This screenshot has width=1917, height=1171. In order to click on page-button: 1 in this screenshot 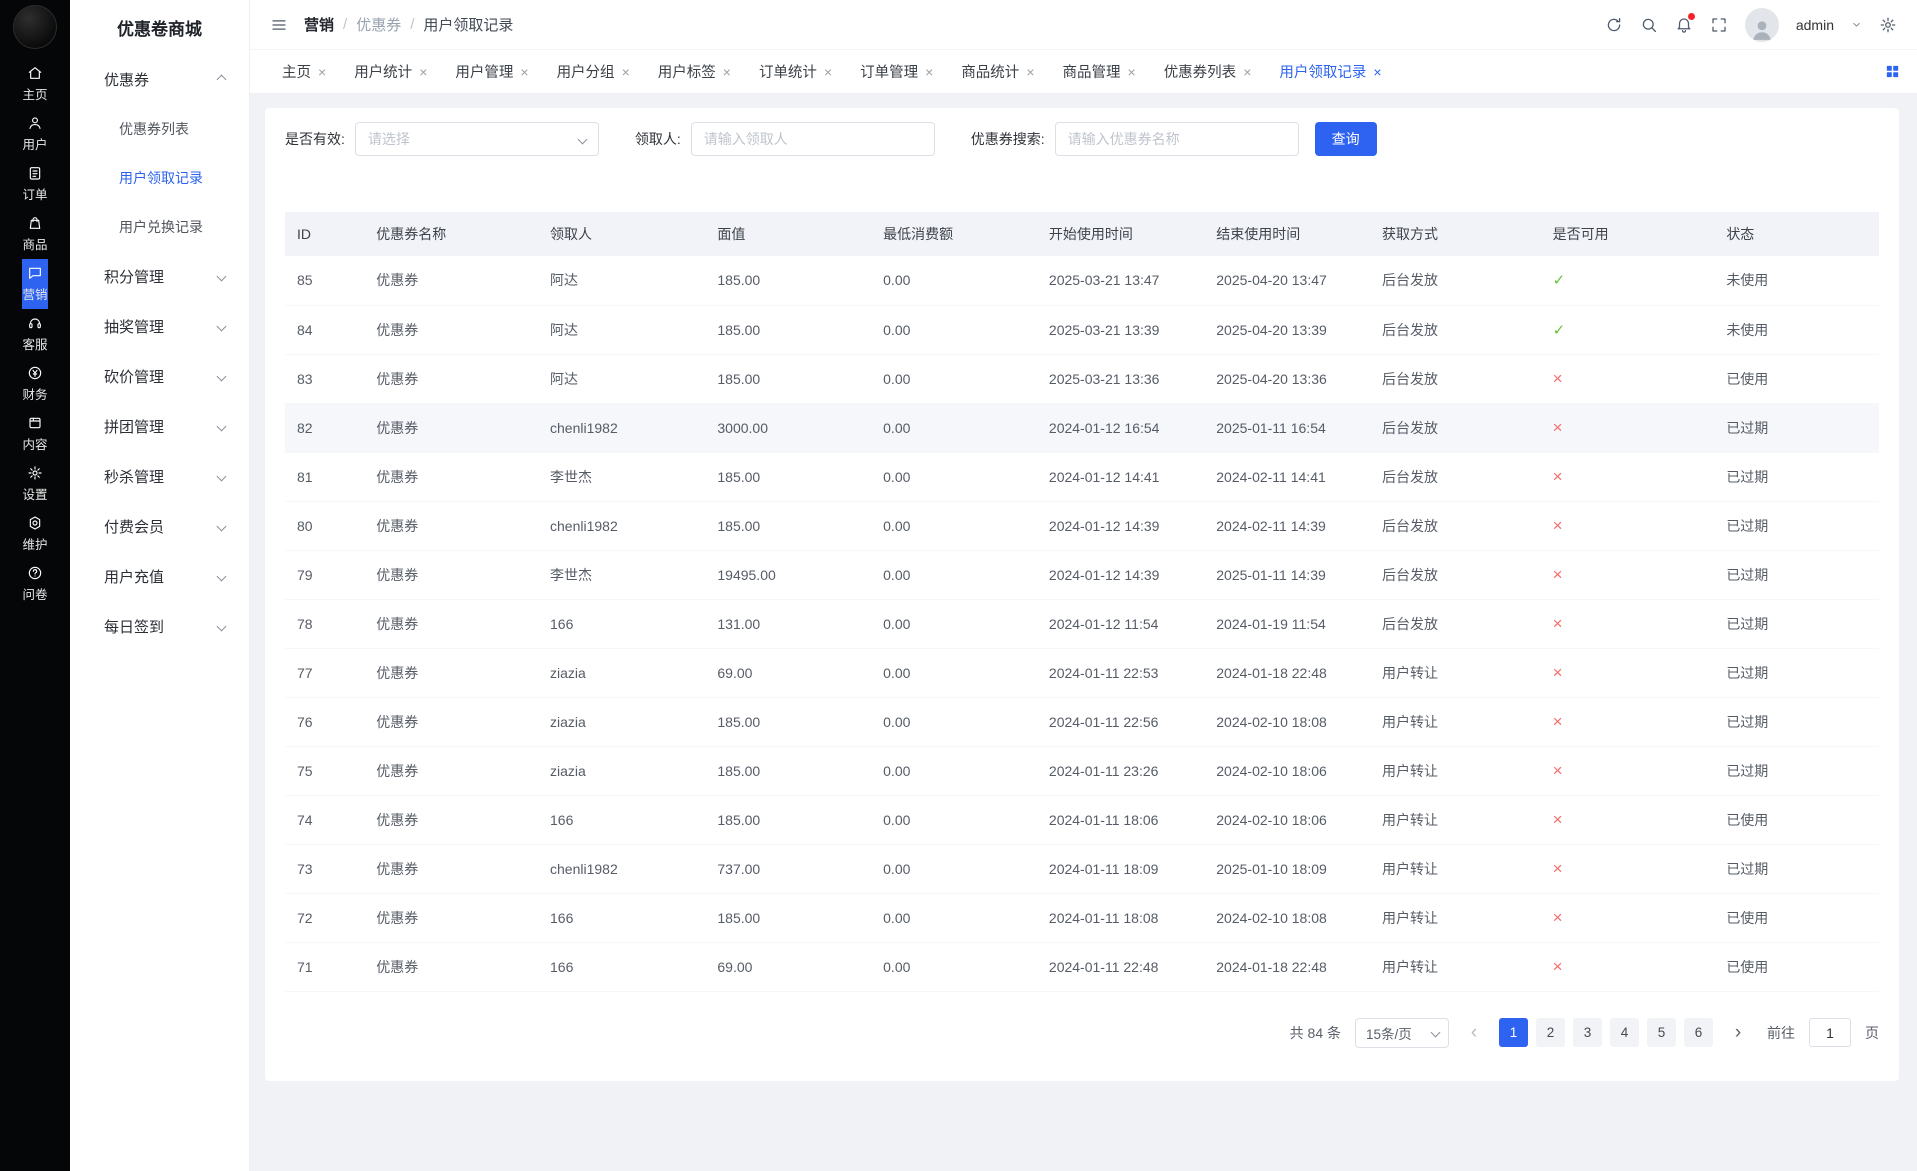, I will do `click(1513, 1032)`.